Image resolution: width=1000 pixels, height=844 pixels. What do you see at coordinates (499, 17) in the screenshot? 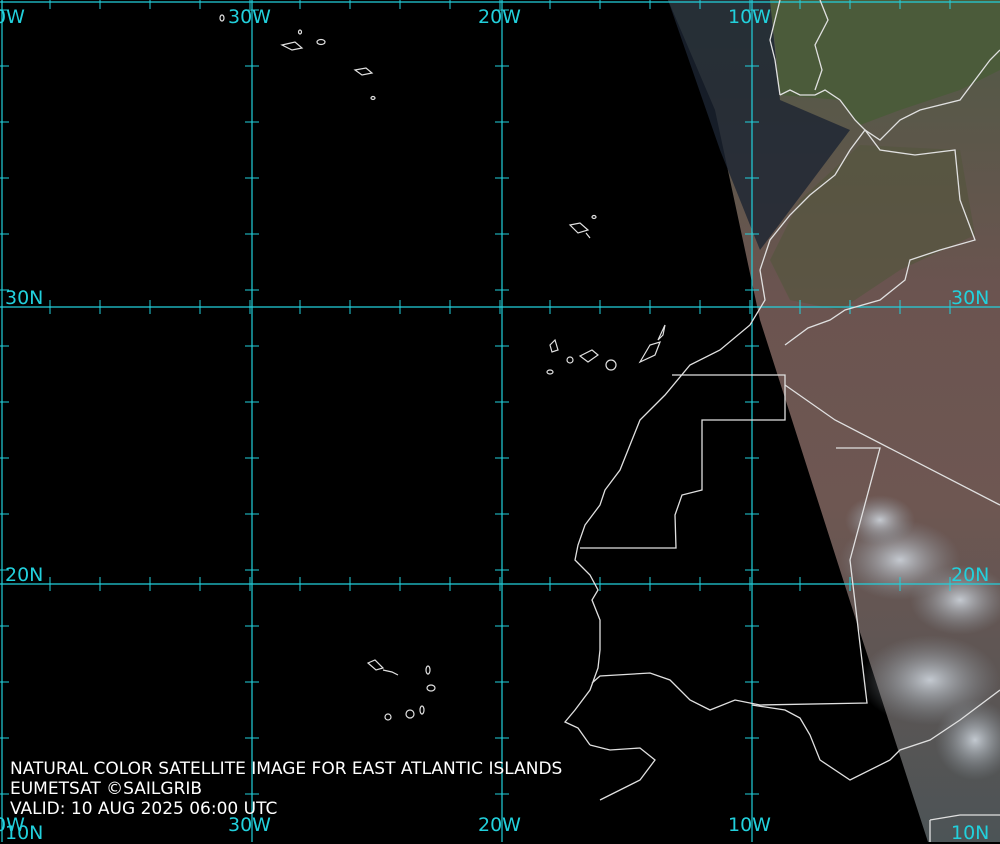
I see `lon-label-top-2: 20W` at bounding box center [499, 17].